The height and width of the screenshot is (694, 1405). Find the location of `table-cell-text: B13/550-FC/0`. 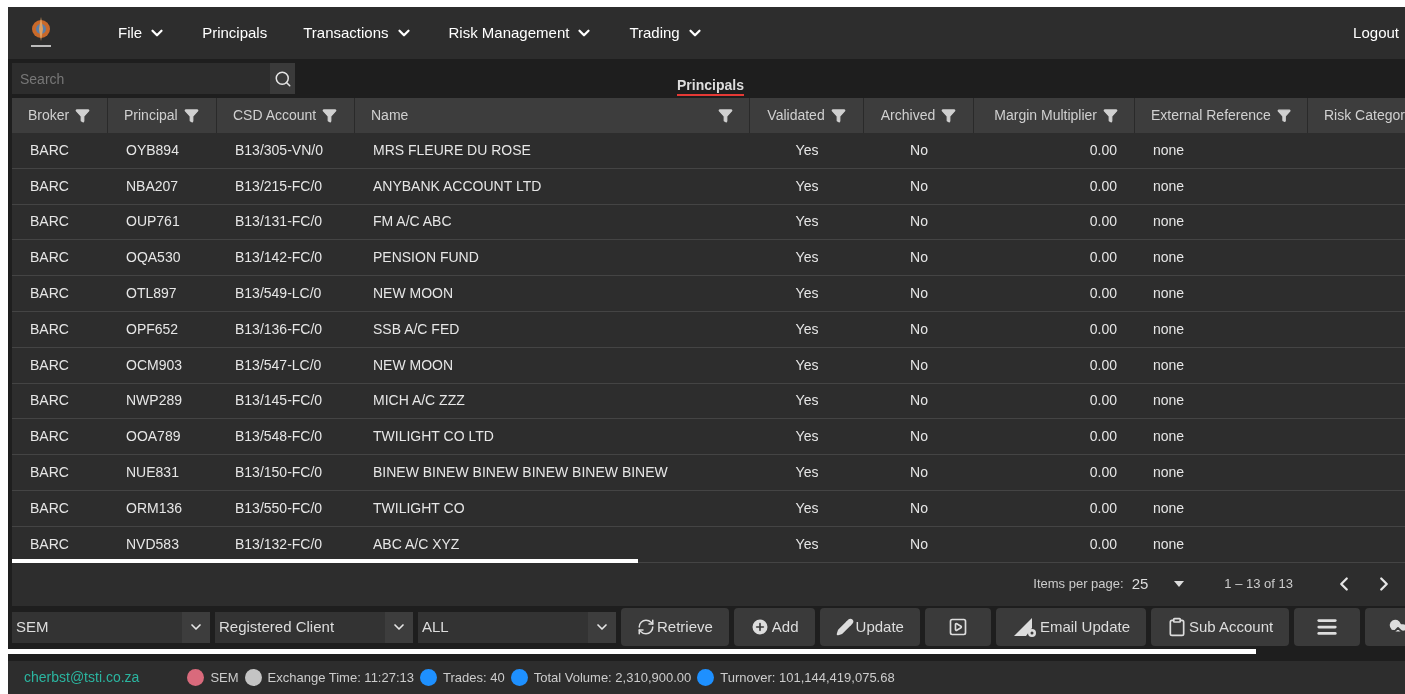

table-cell-text: B13/550-FC/0 is located at coordinates (279, 508).